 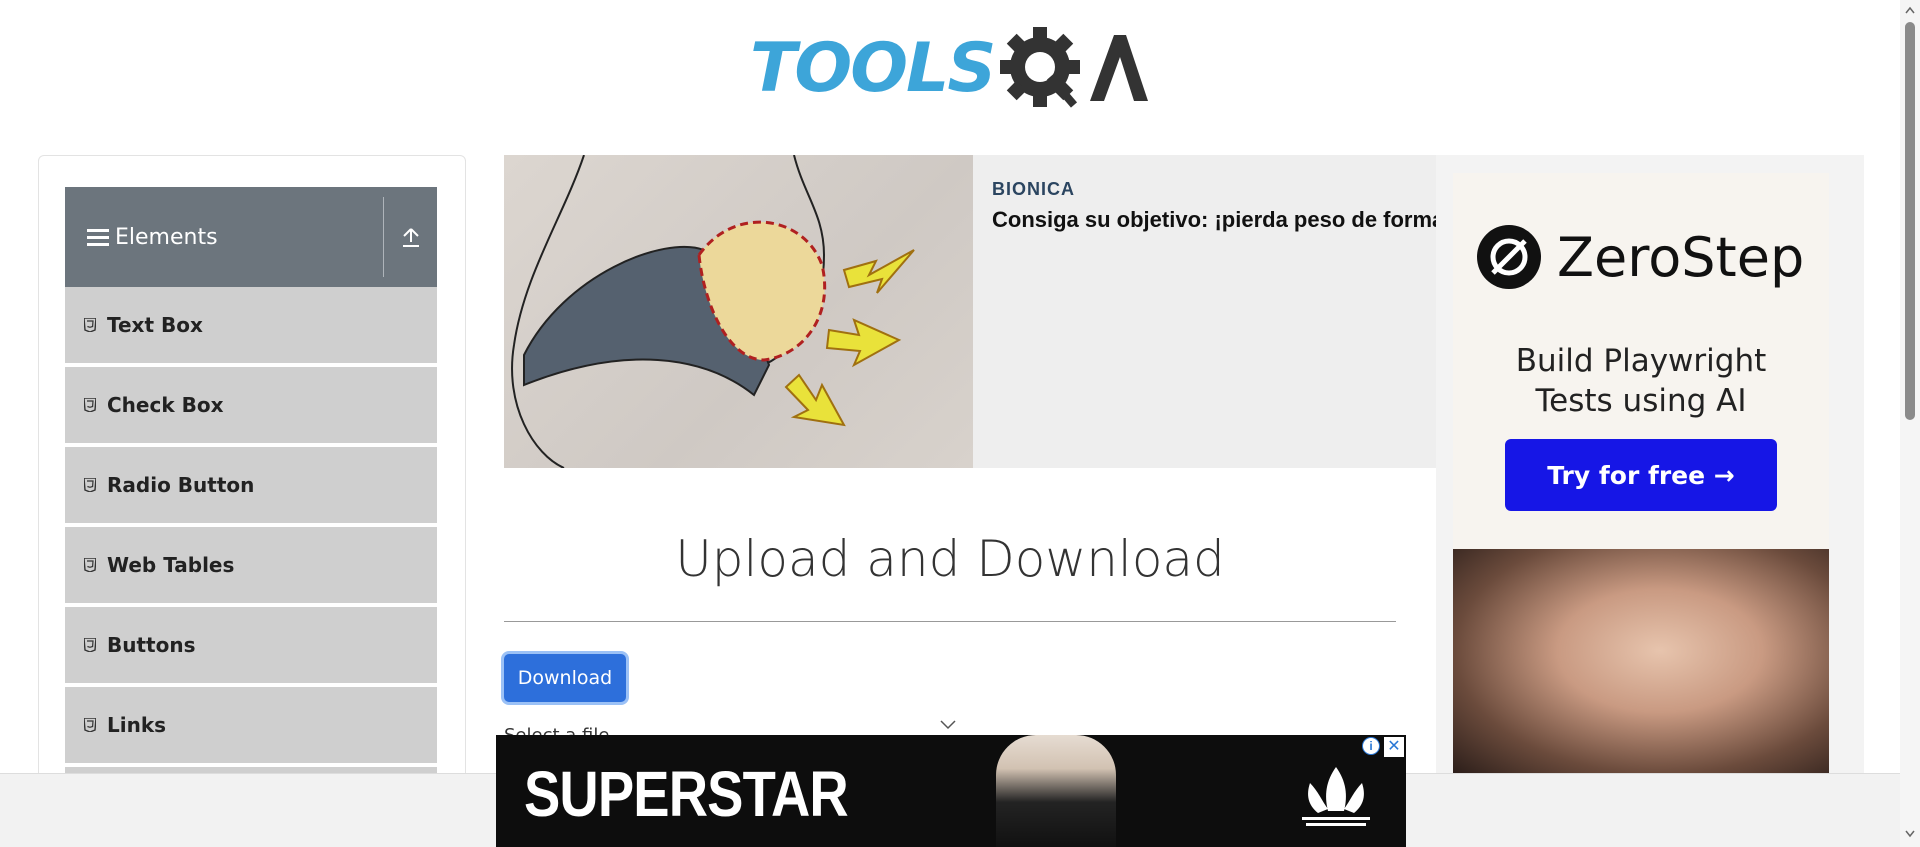 What do you see at coordinates (565, 678) in the screenshot?
I see `download-button: Download` at bounding box center [565, 678].